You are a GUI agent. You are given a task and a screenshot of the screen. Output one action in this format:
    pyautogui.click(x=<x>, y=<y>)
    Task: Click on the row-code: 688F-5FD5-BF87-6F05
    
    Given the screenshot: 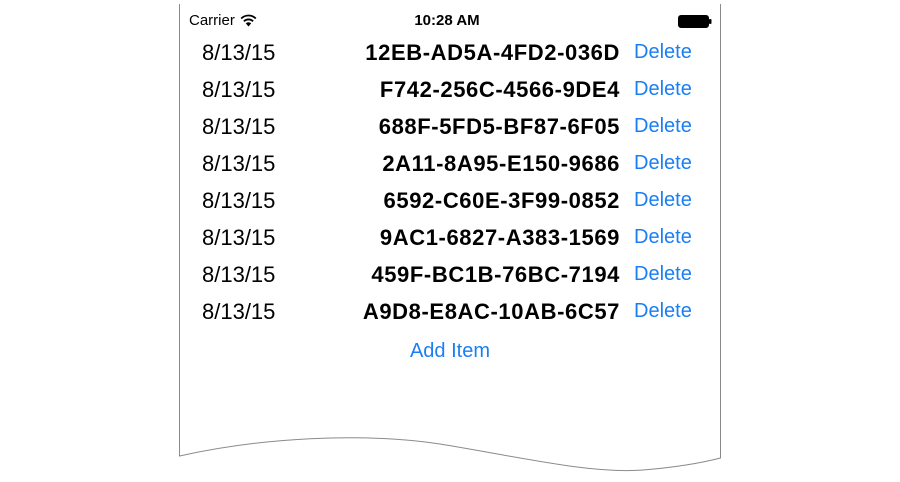 What is the action you would take?
    pyautogui.click(x=499, y=126)
    